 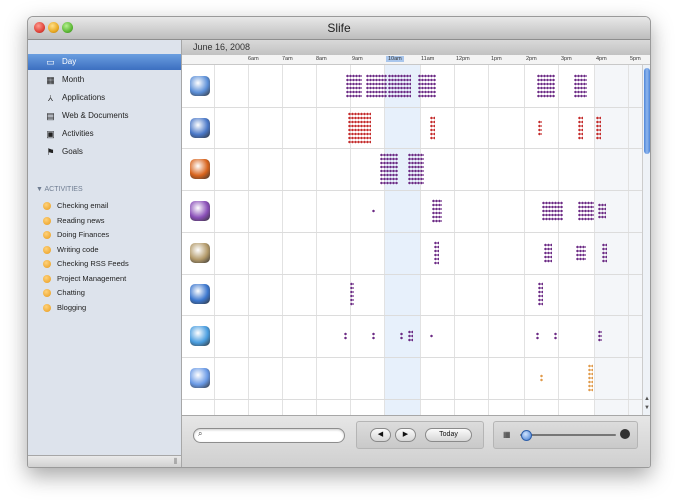 I want to click on mail-icon, so click(x=200, y=253).